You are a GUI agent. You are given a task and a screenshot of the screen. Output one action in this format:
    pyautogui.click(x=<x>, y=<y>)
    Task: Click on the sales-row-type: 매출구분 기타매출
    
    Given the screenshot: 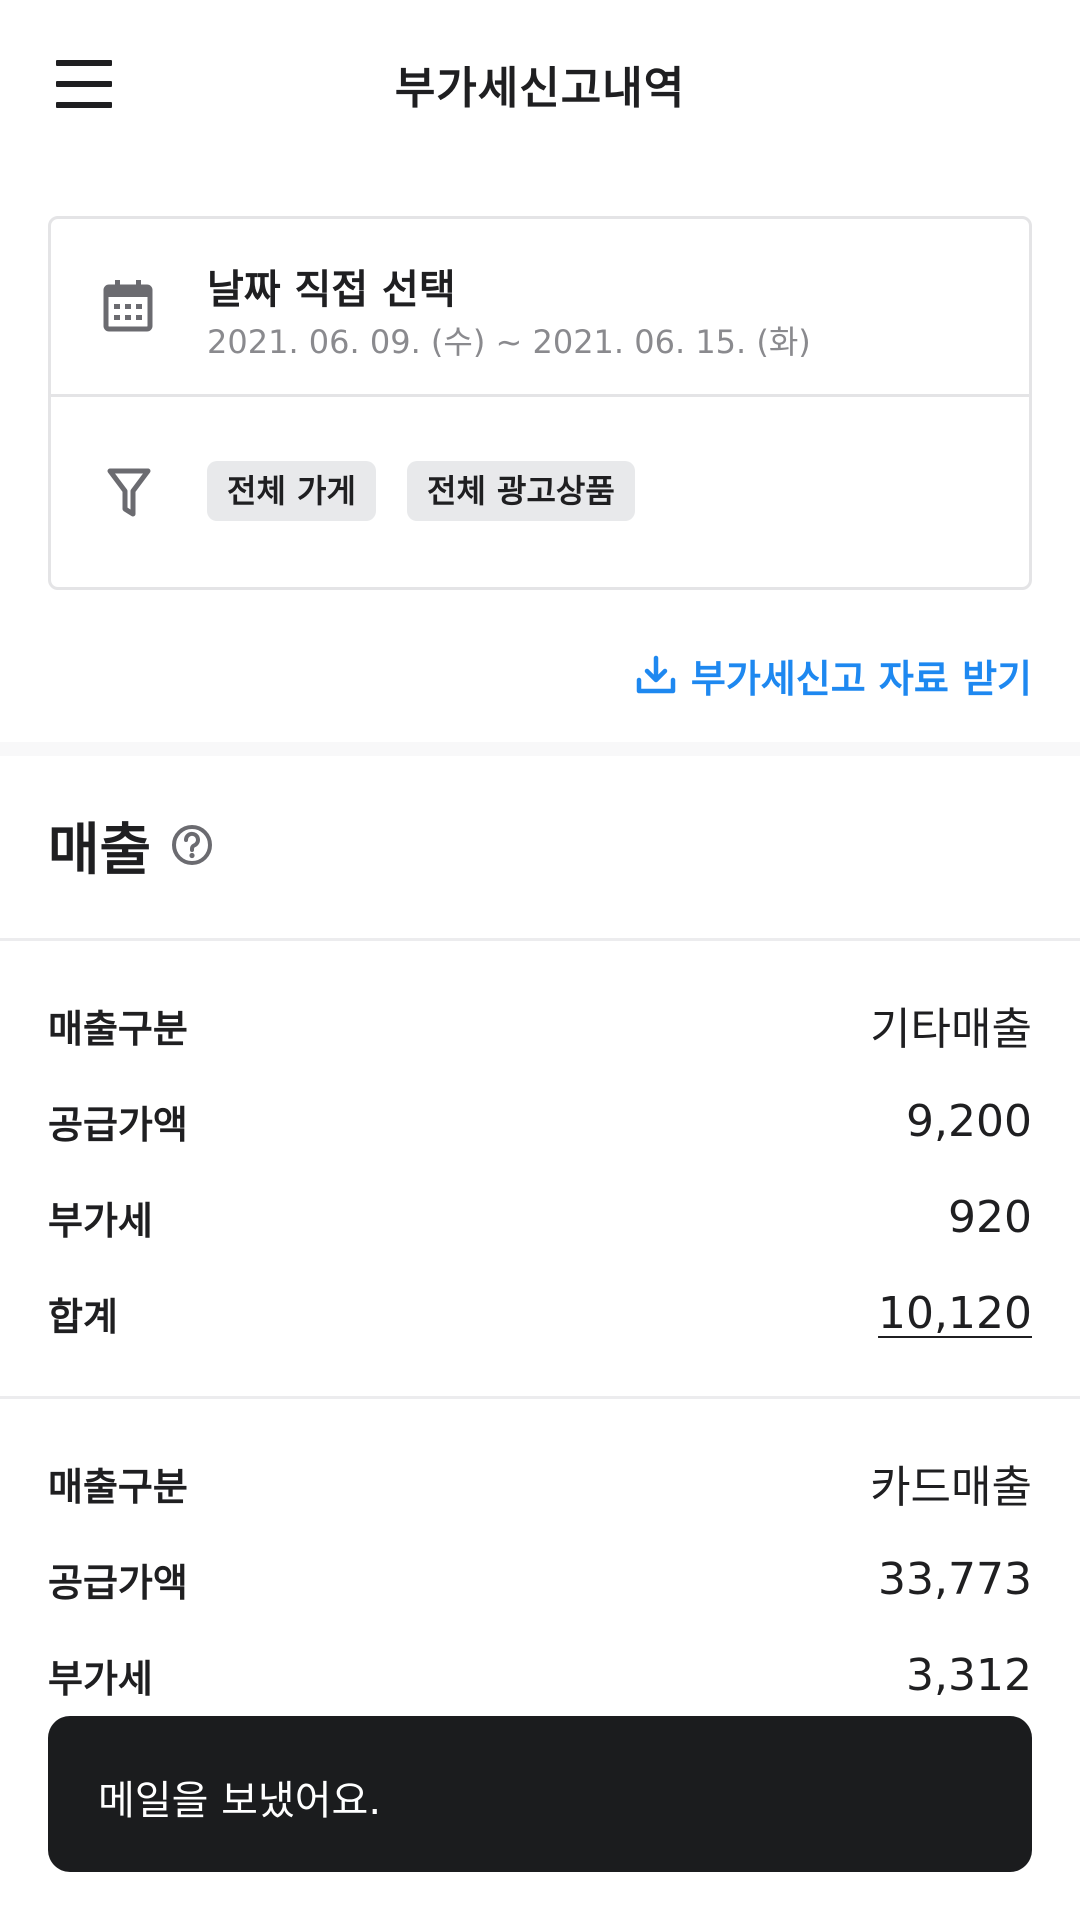 What is the action you would take?
    pyautogui.click(x=540, y=1025)
    